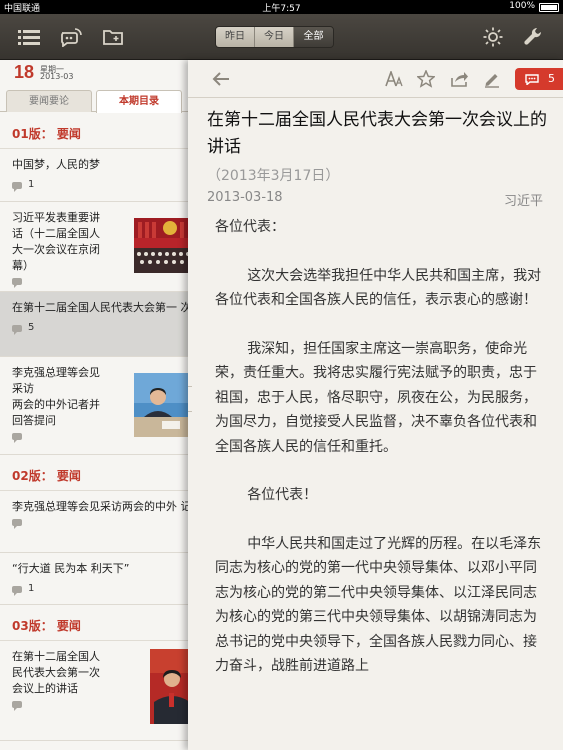 The width and height of the screenshot is (563, 750). Describe the element at coordinates (375, 79) in the screenshot. I see `article-toolbar: 5` at that location.